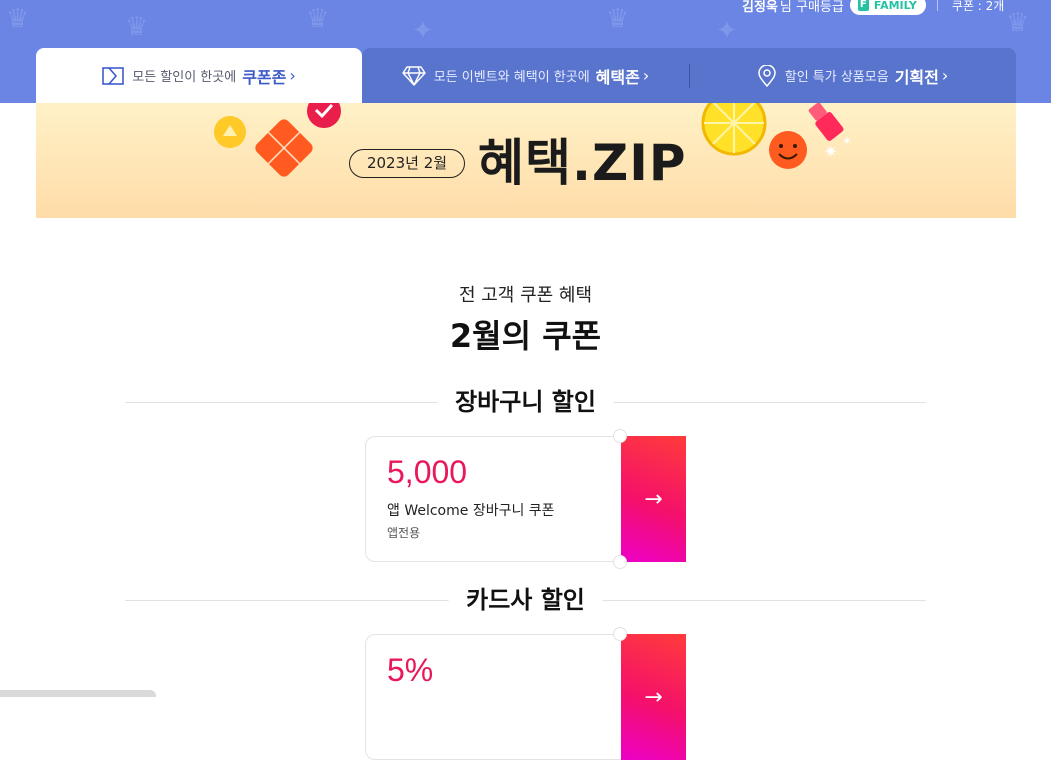 The height and width of the screenshot is (760, 1051). I want to click on gift-box-icon, so click(284, 148).